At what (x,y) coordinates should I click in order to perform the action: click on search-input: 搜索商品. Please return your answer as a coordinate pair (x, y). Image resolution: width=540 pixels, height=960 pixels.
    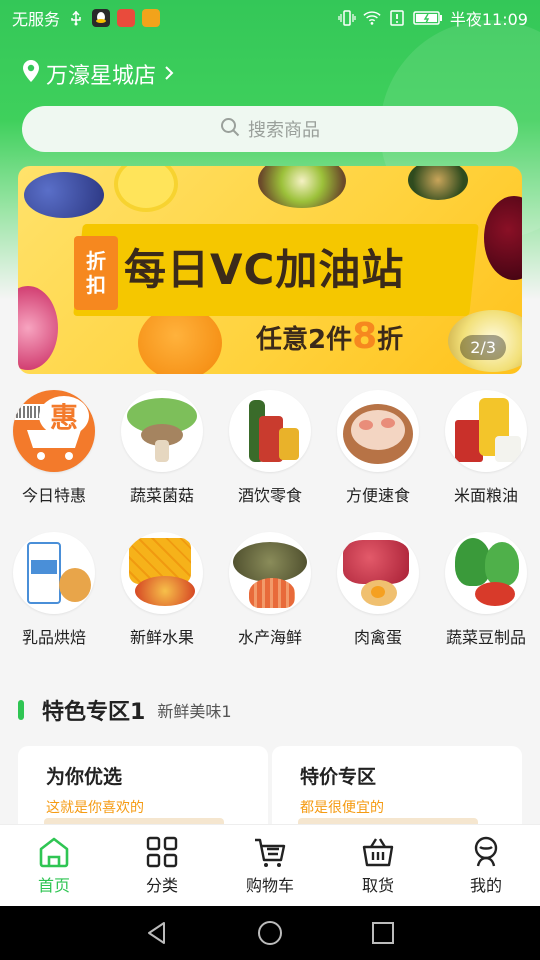
    Looking at the image, I should click on (270, 129).